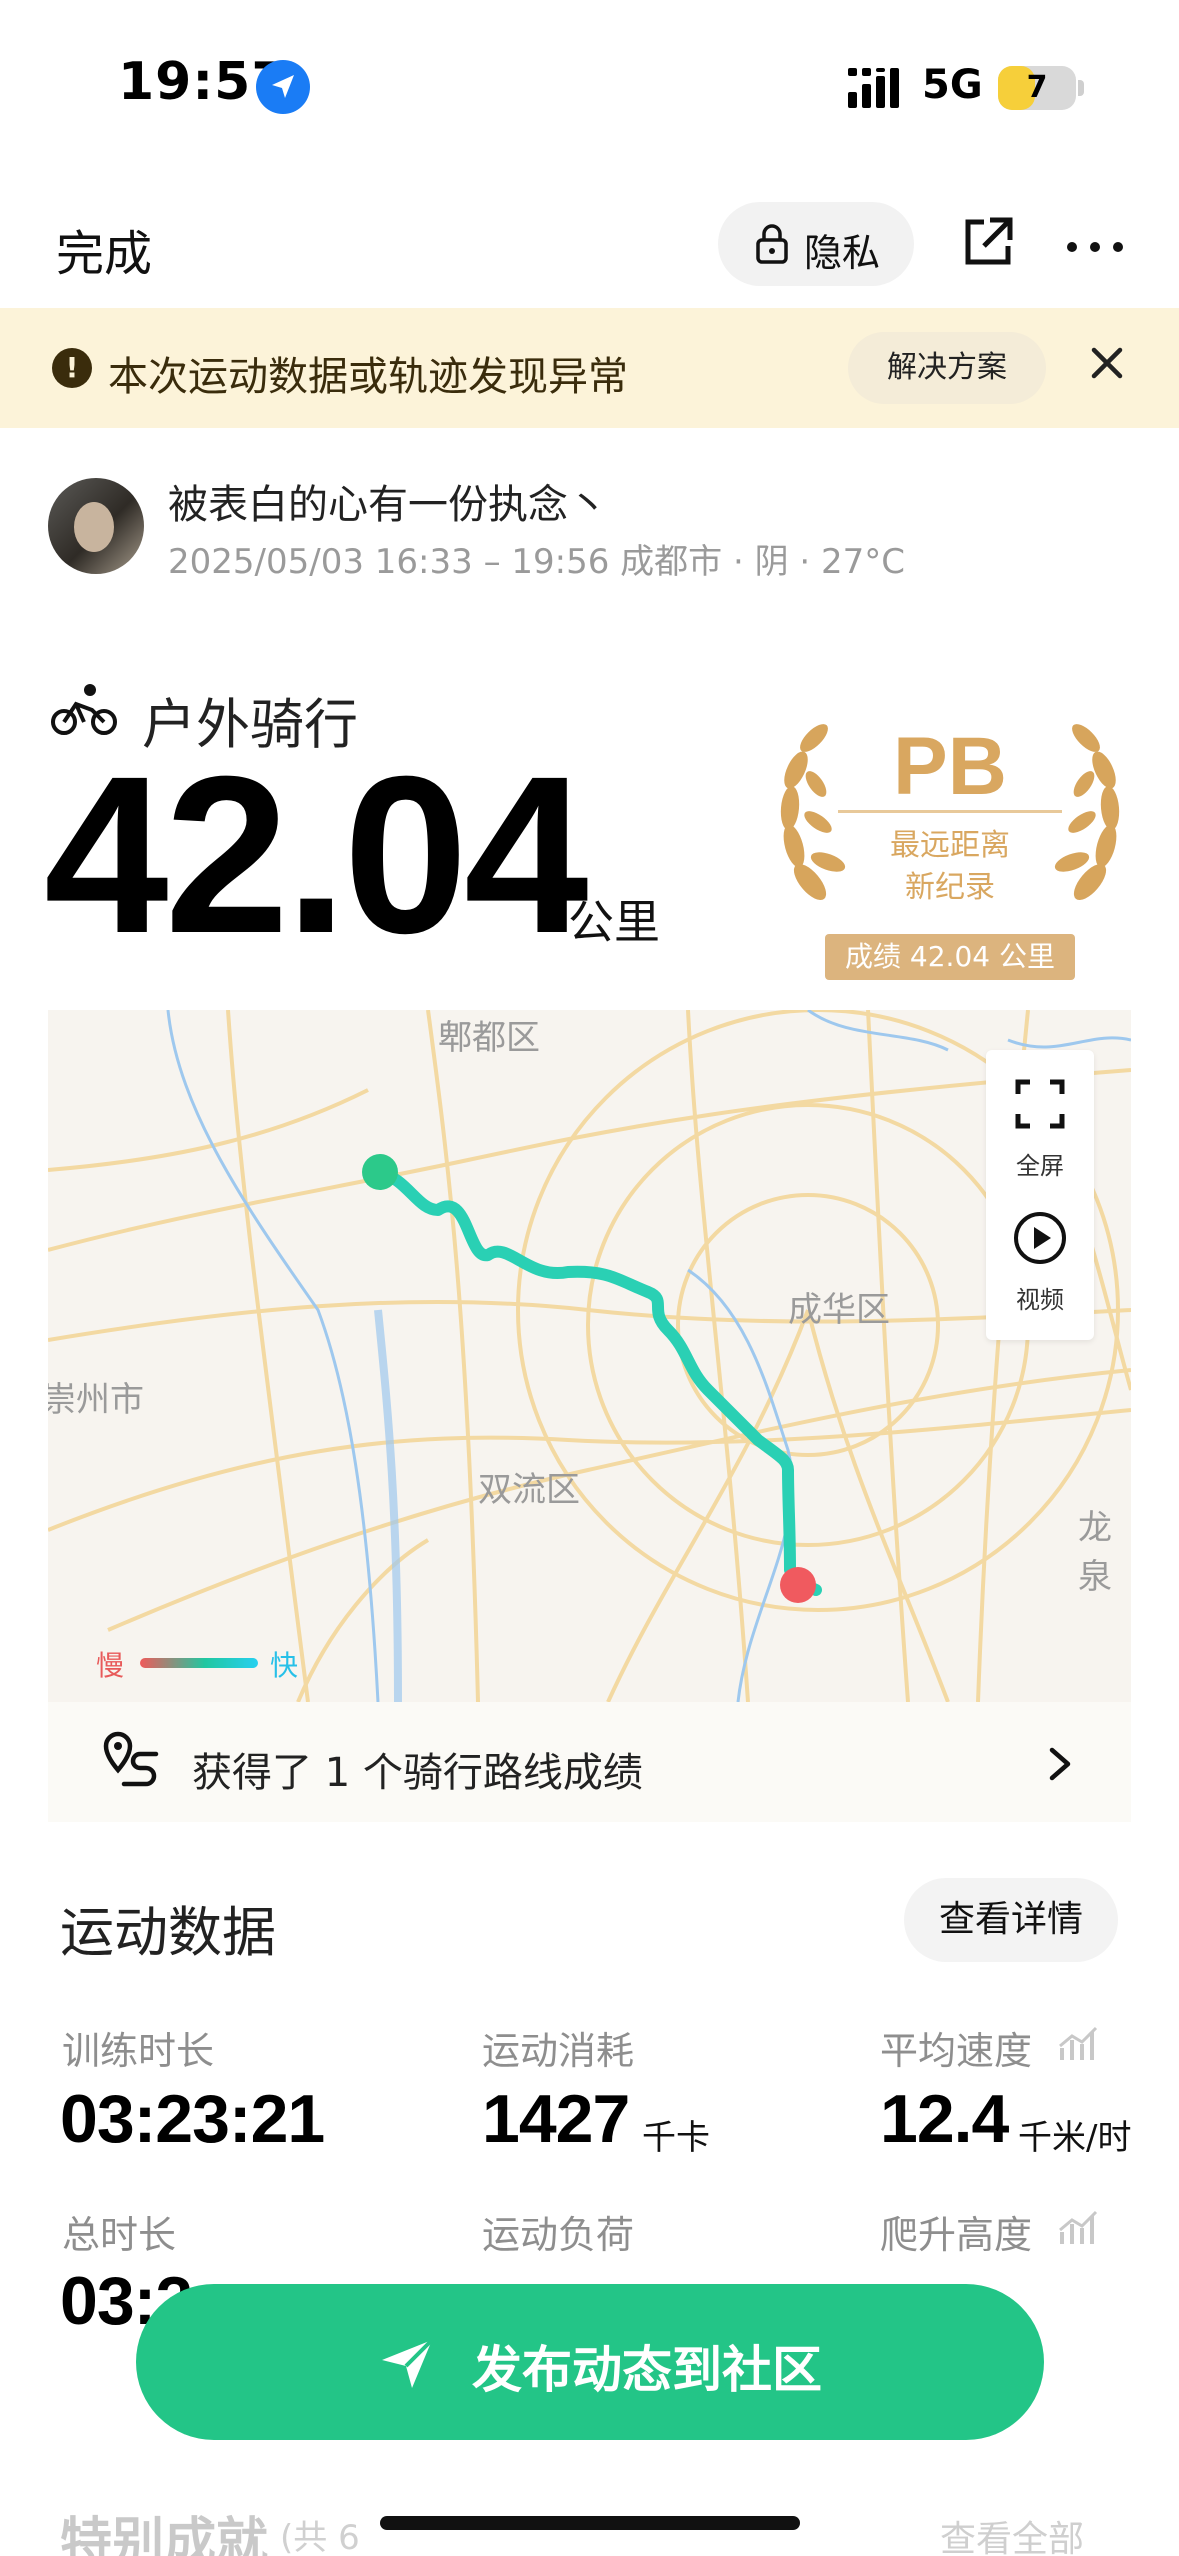  Describe the element at coordinates (1095, 1552) in the screenshot. I see `map-label-longquan: 龙泉` at that location.